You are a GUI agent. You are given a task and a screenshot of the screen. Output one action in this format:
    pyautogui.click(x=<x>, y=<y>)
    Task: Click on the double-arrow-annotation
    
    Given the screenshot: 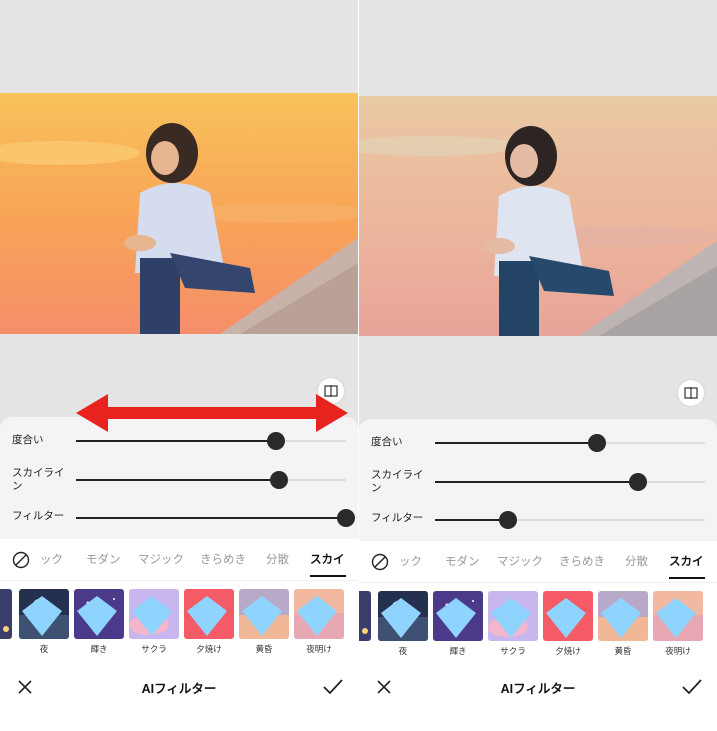 What is the action you would take?
    pyautogui.click(x=212, y=413)
    